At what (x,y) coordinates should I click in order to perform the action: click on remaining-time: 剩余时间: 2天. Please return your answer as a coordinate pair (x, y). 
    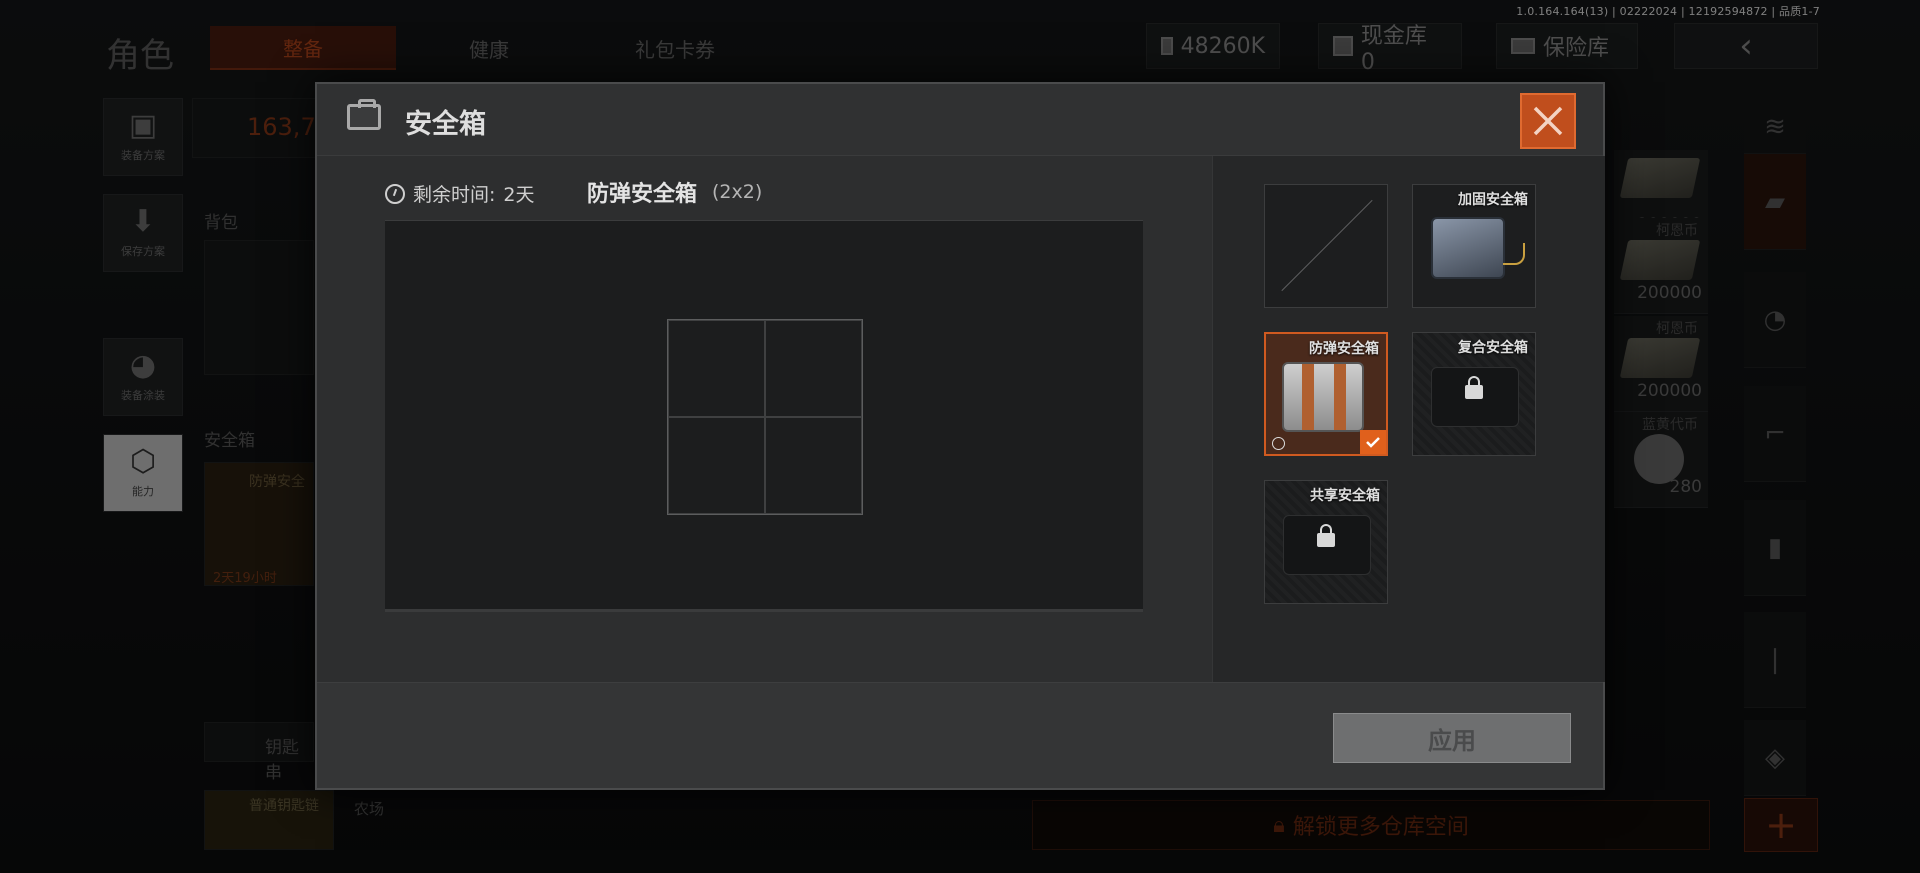
    Looking at the image, I should click on (460, 193).